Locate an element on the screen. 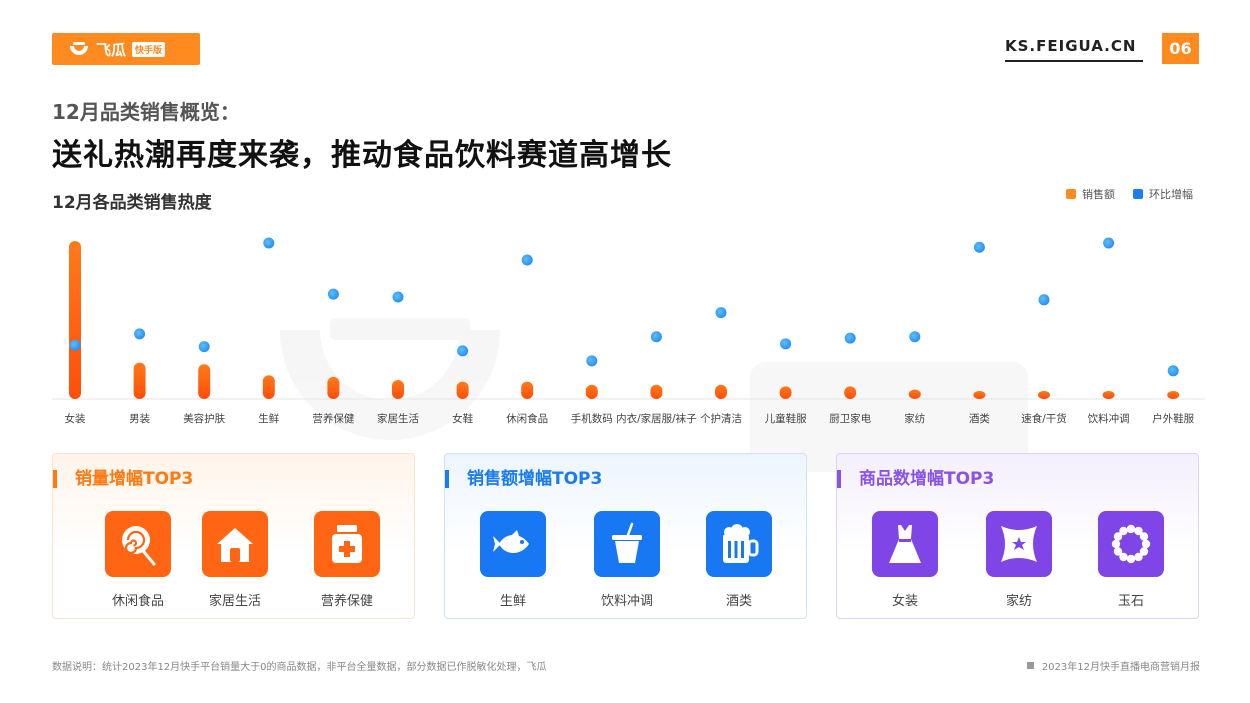 Image resolution: width=1250 pixels, height=703 pixels. bar-家纺 is located at coordinates (914, 394).